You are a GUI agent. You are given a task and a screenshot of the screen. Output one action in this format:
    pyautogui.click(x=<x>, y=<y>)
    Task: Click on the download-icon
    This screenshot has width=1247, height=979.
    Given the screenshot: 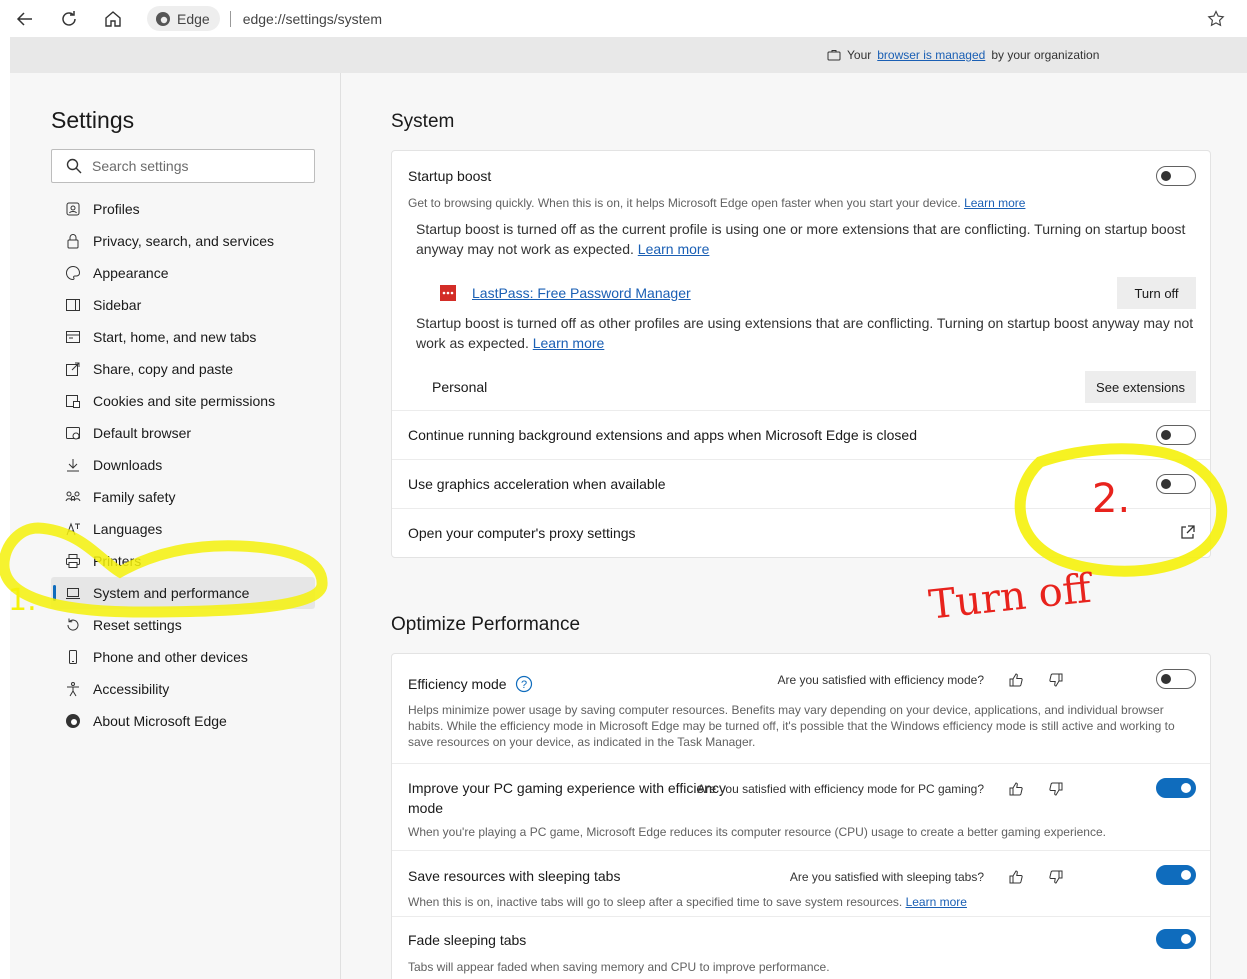 What is the action you would take?
    pyautogui.click(x=73, y=465)
    